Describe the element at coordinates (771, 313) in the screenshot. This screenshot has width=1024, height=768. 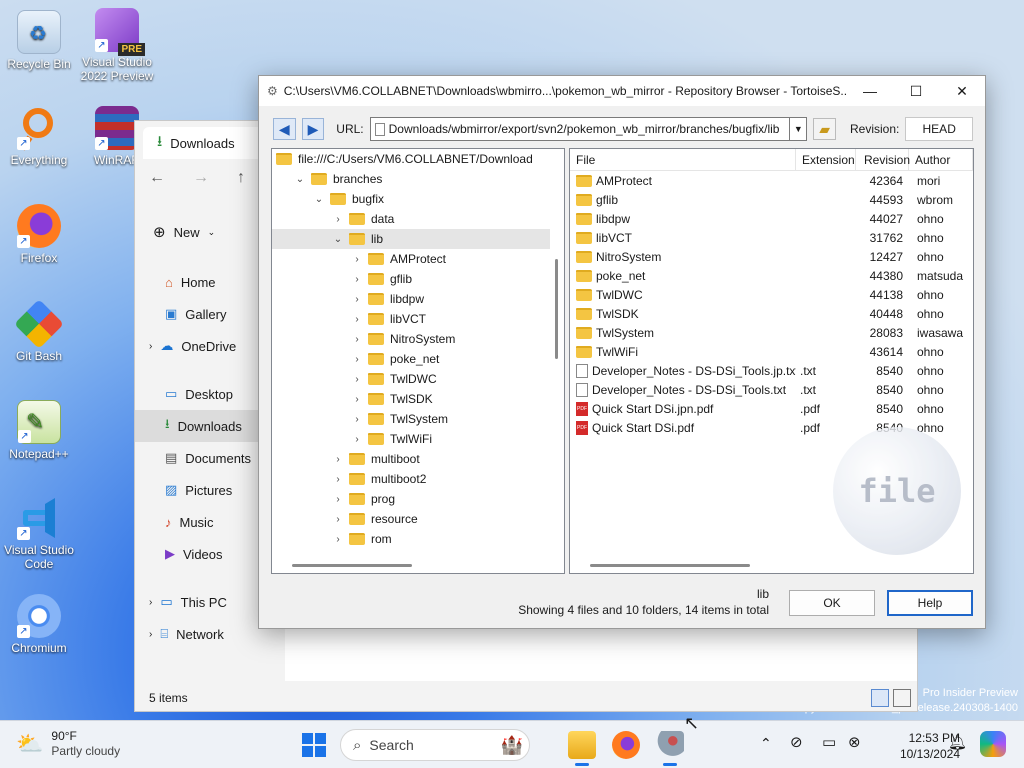
I see `file-row: TwlSDK 40448 ohno` at that location.